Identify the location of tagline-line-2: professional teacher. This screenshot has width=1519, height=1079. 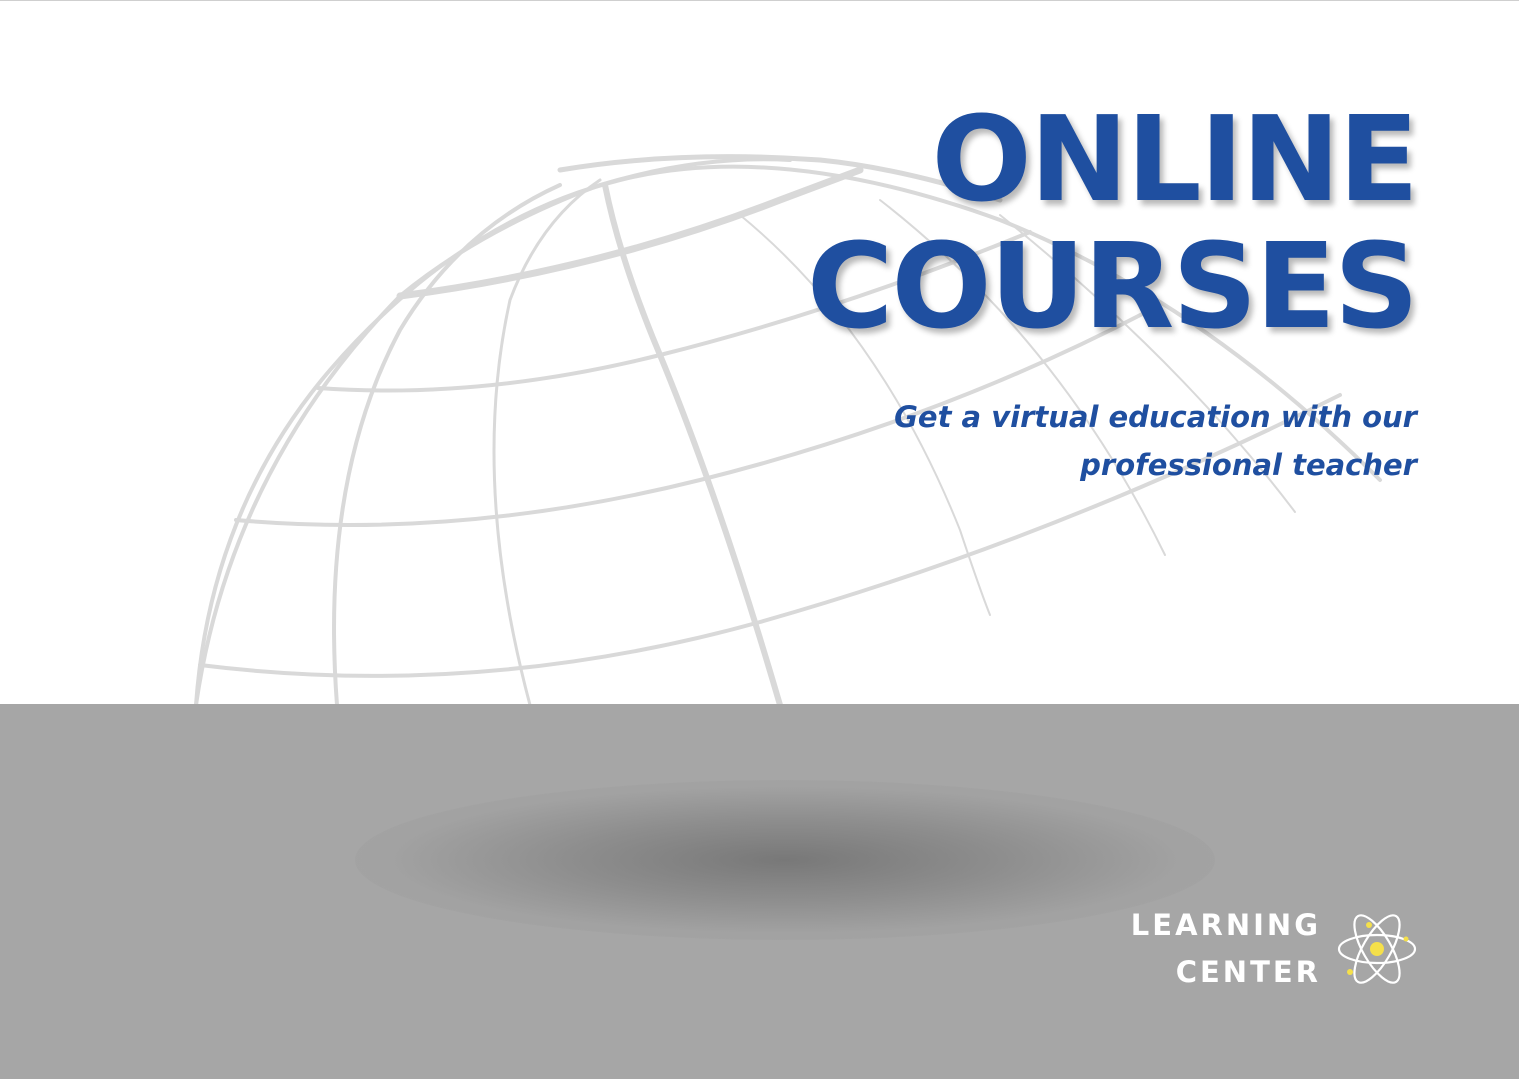
(1248, 465).